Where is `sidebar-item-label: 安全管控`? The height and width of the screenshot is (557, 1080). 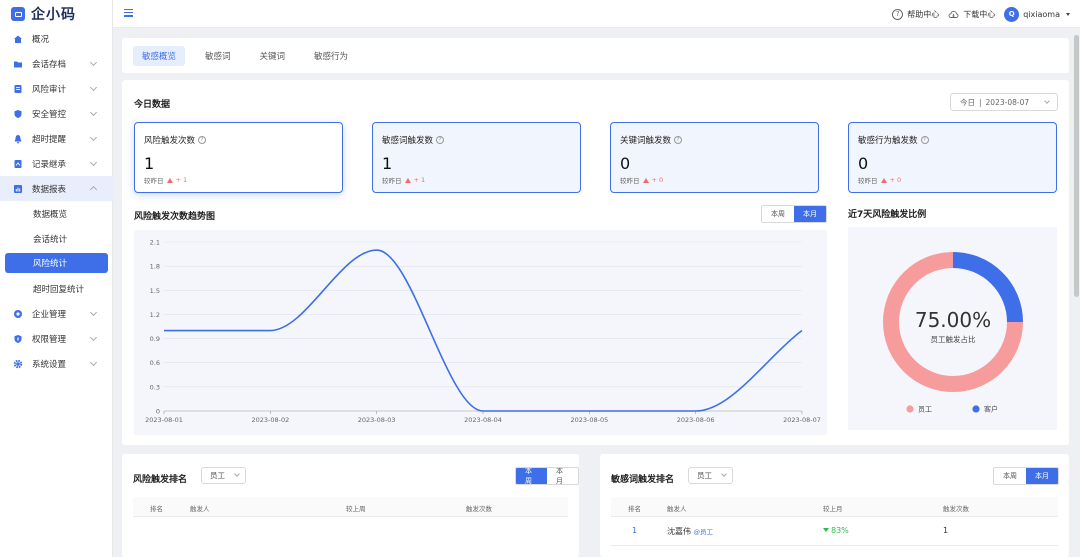 sidebar-item-label: 安全管控 is located at coordinates (49, 114).